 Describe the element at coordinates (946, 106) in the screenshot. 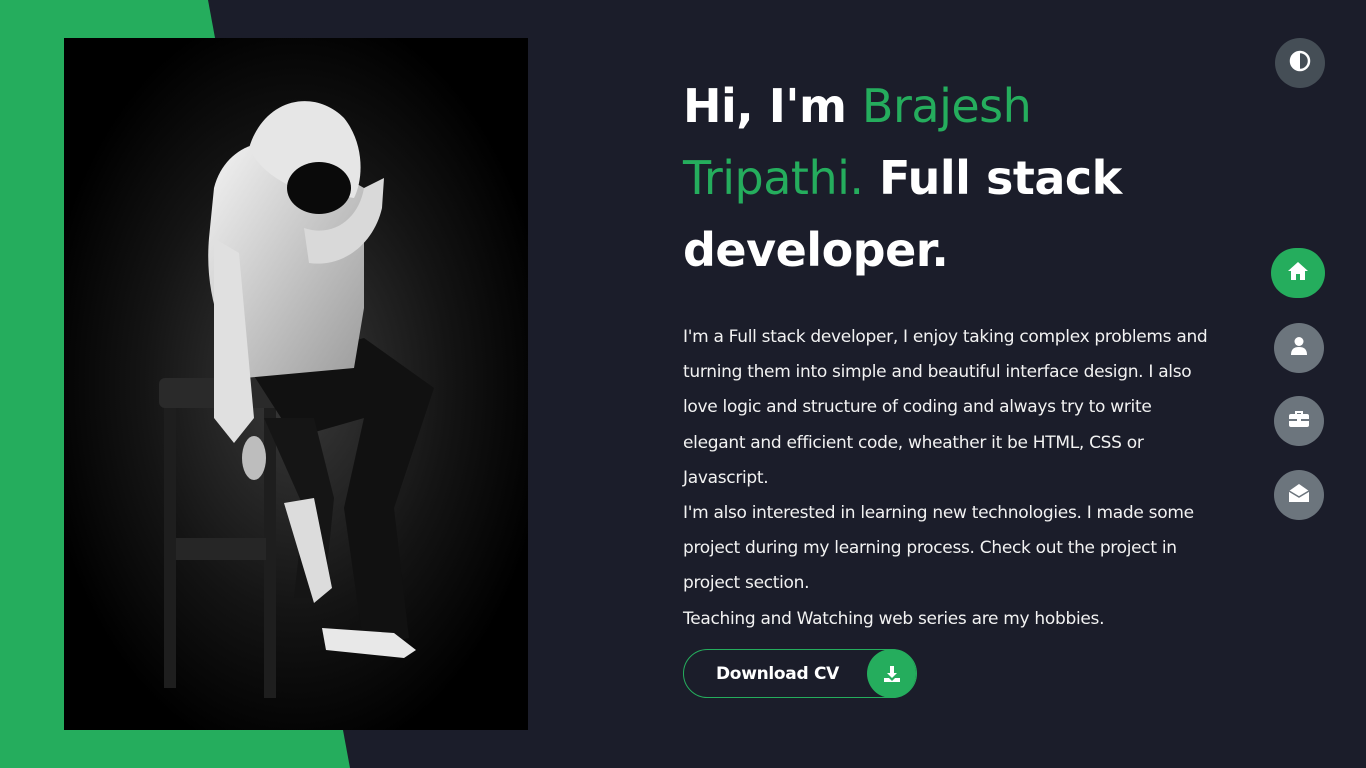

I see `name-first: Brajesh` at that location.